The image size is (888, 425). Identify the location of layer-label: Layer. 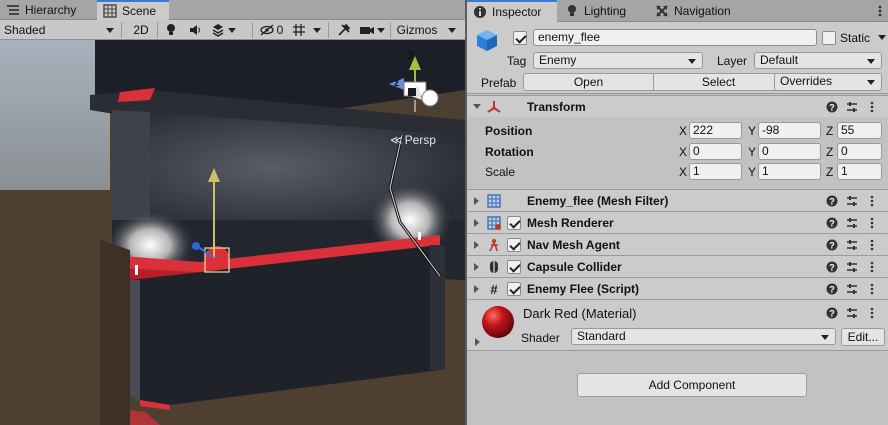
(732, 61).